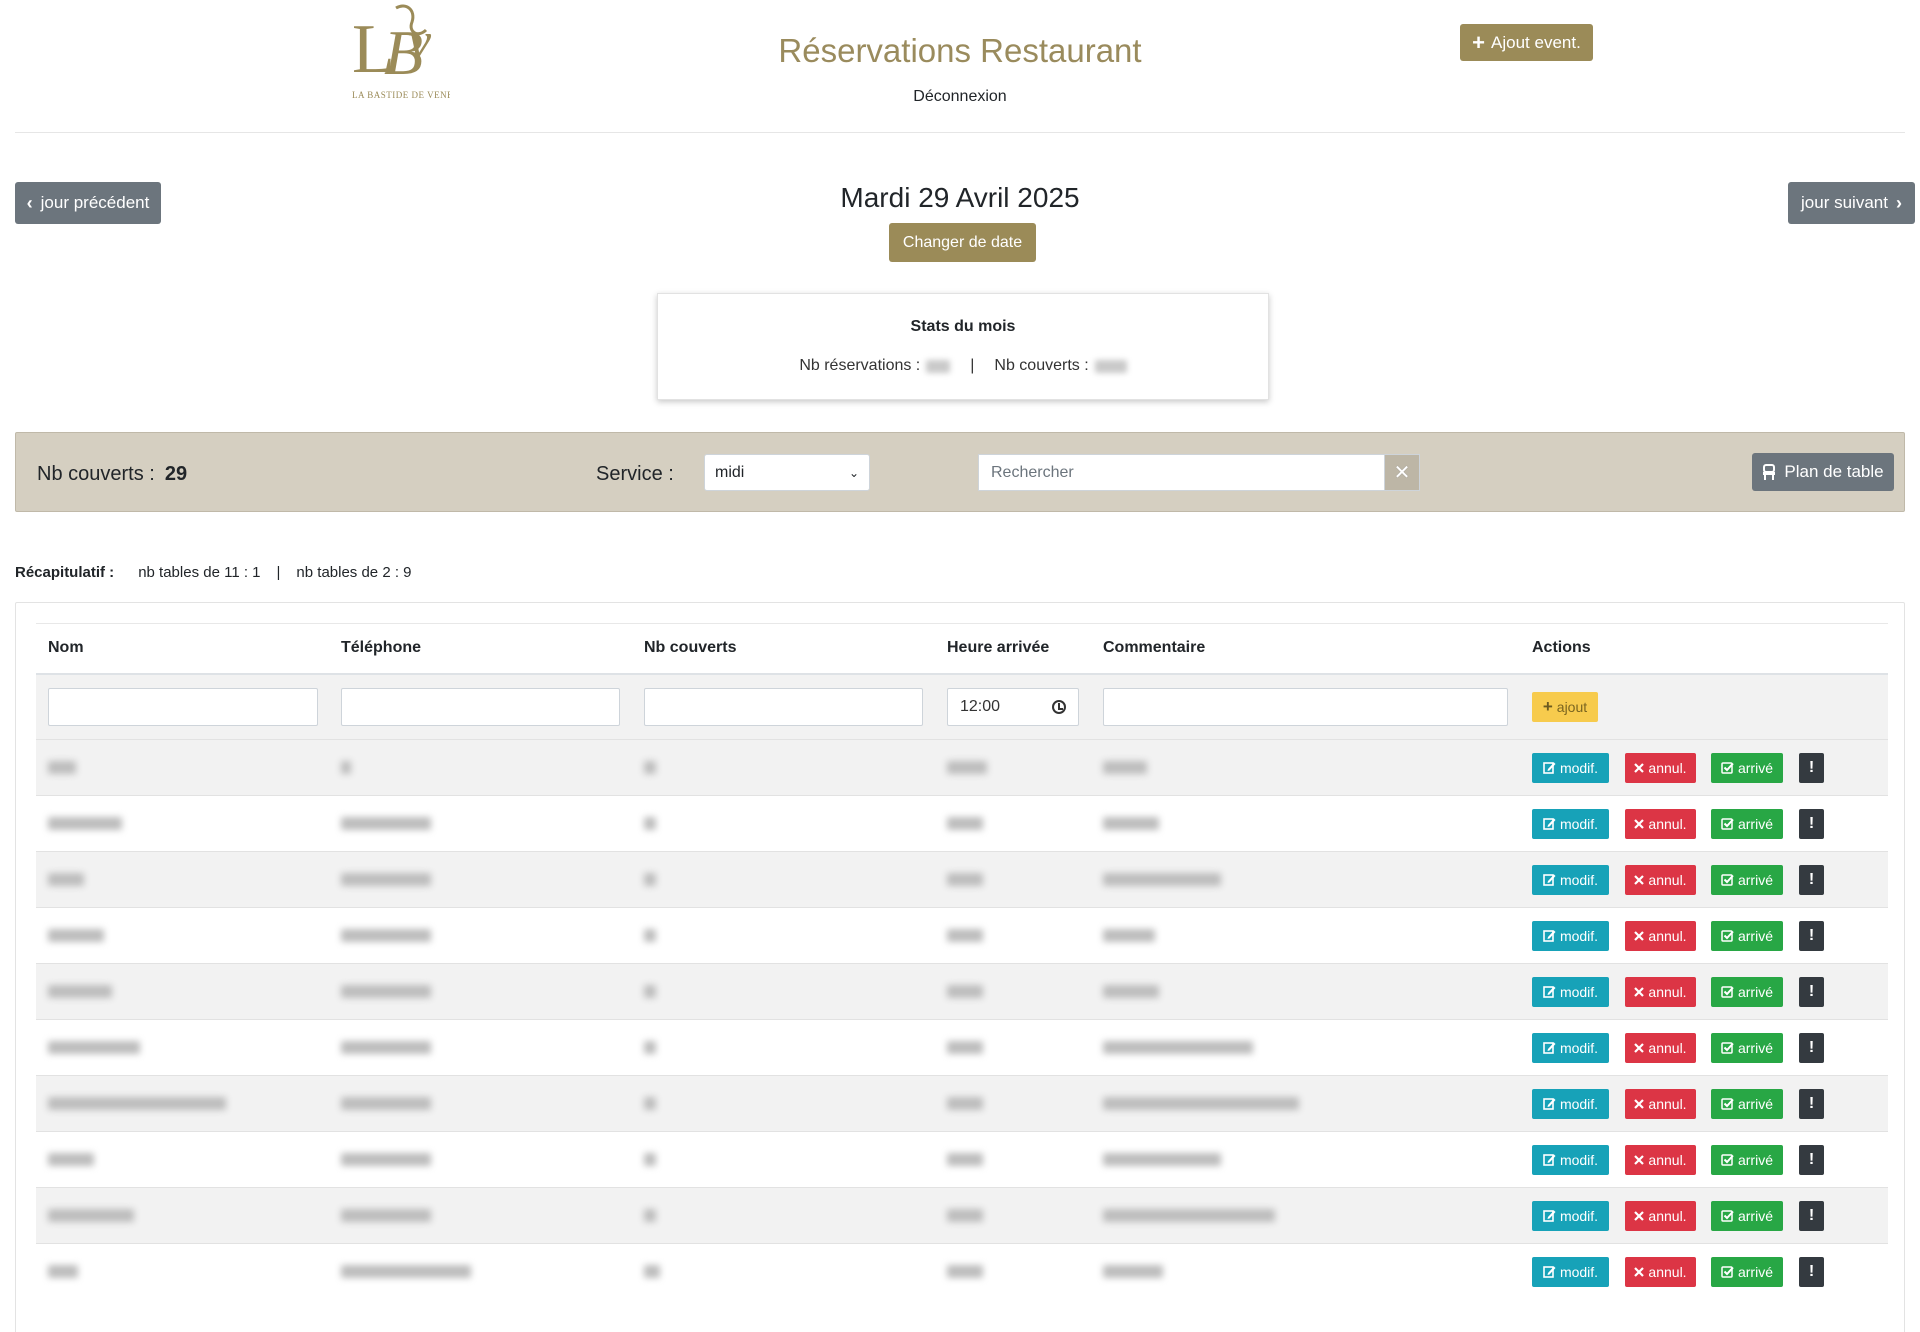 This screenshot has height=1332, width=1920. Describe the element at coordinates (1572, 706) in the screenshot. I see `add-reservation-label: ajout` at that location.